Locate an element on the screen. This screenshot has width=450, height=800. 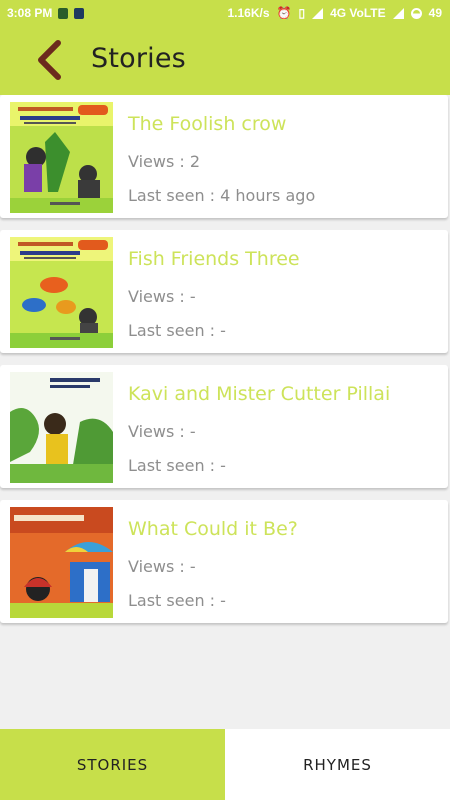
story-last-seen: Last seen : 4 hours ago is located at coordinates (222, 195).